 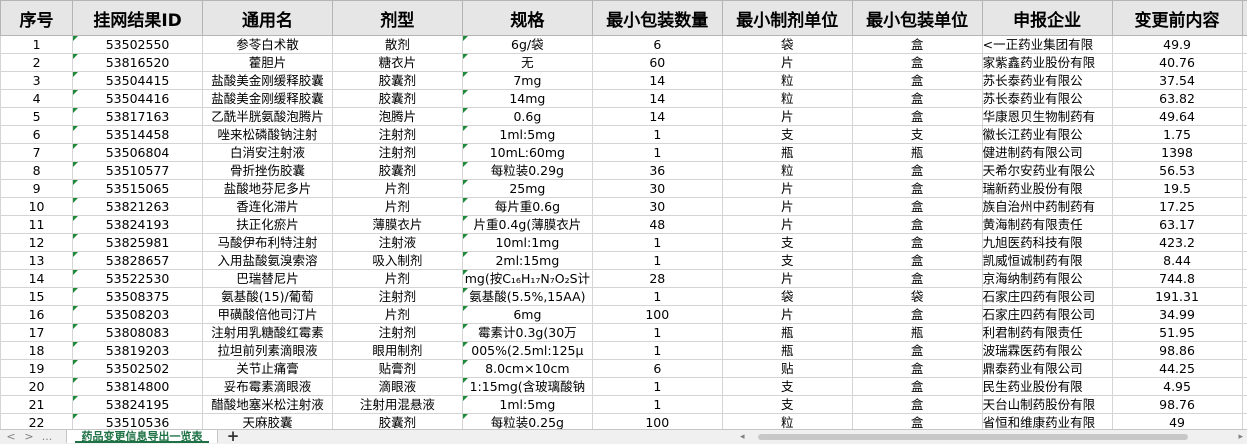 I want to click on previous-value-cell: 63.17, so click(x=1177, y=225).